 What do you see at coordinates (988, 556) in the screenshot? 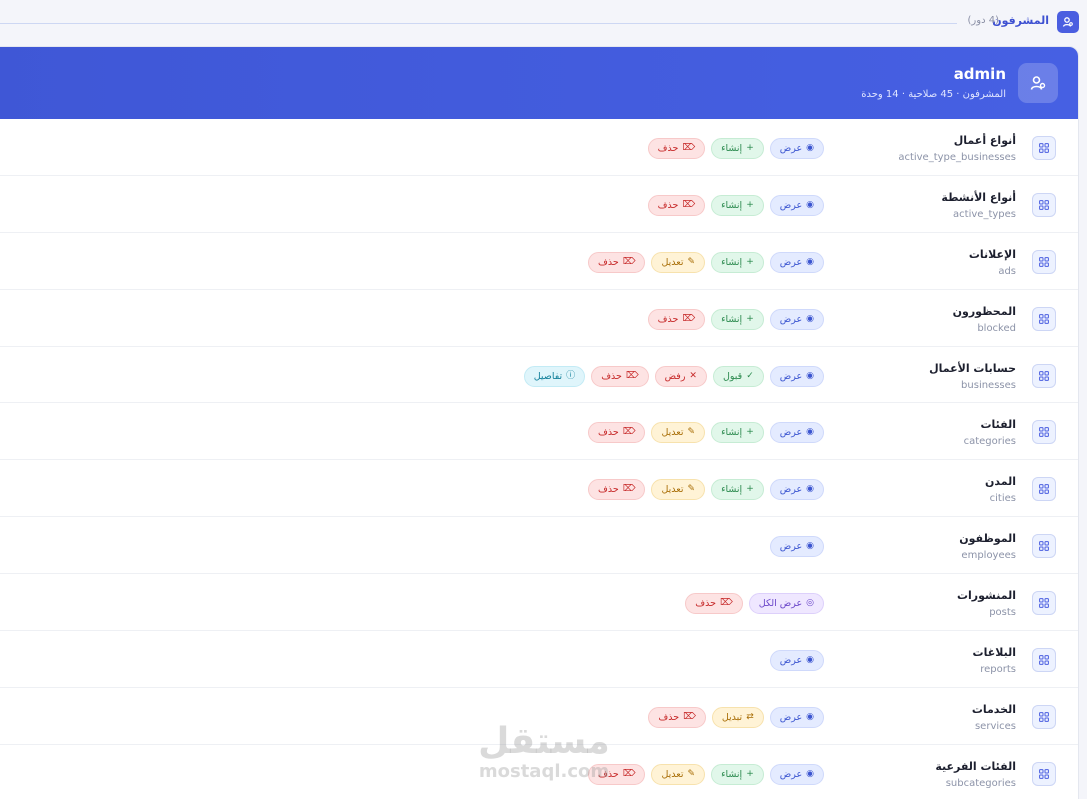
I see `module-key: employees` at bounding box center [988, 556].